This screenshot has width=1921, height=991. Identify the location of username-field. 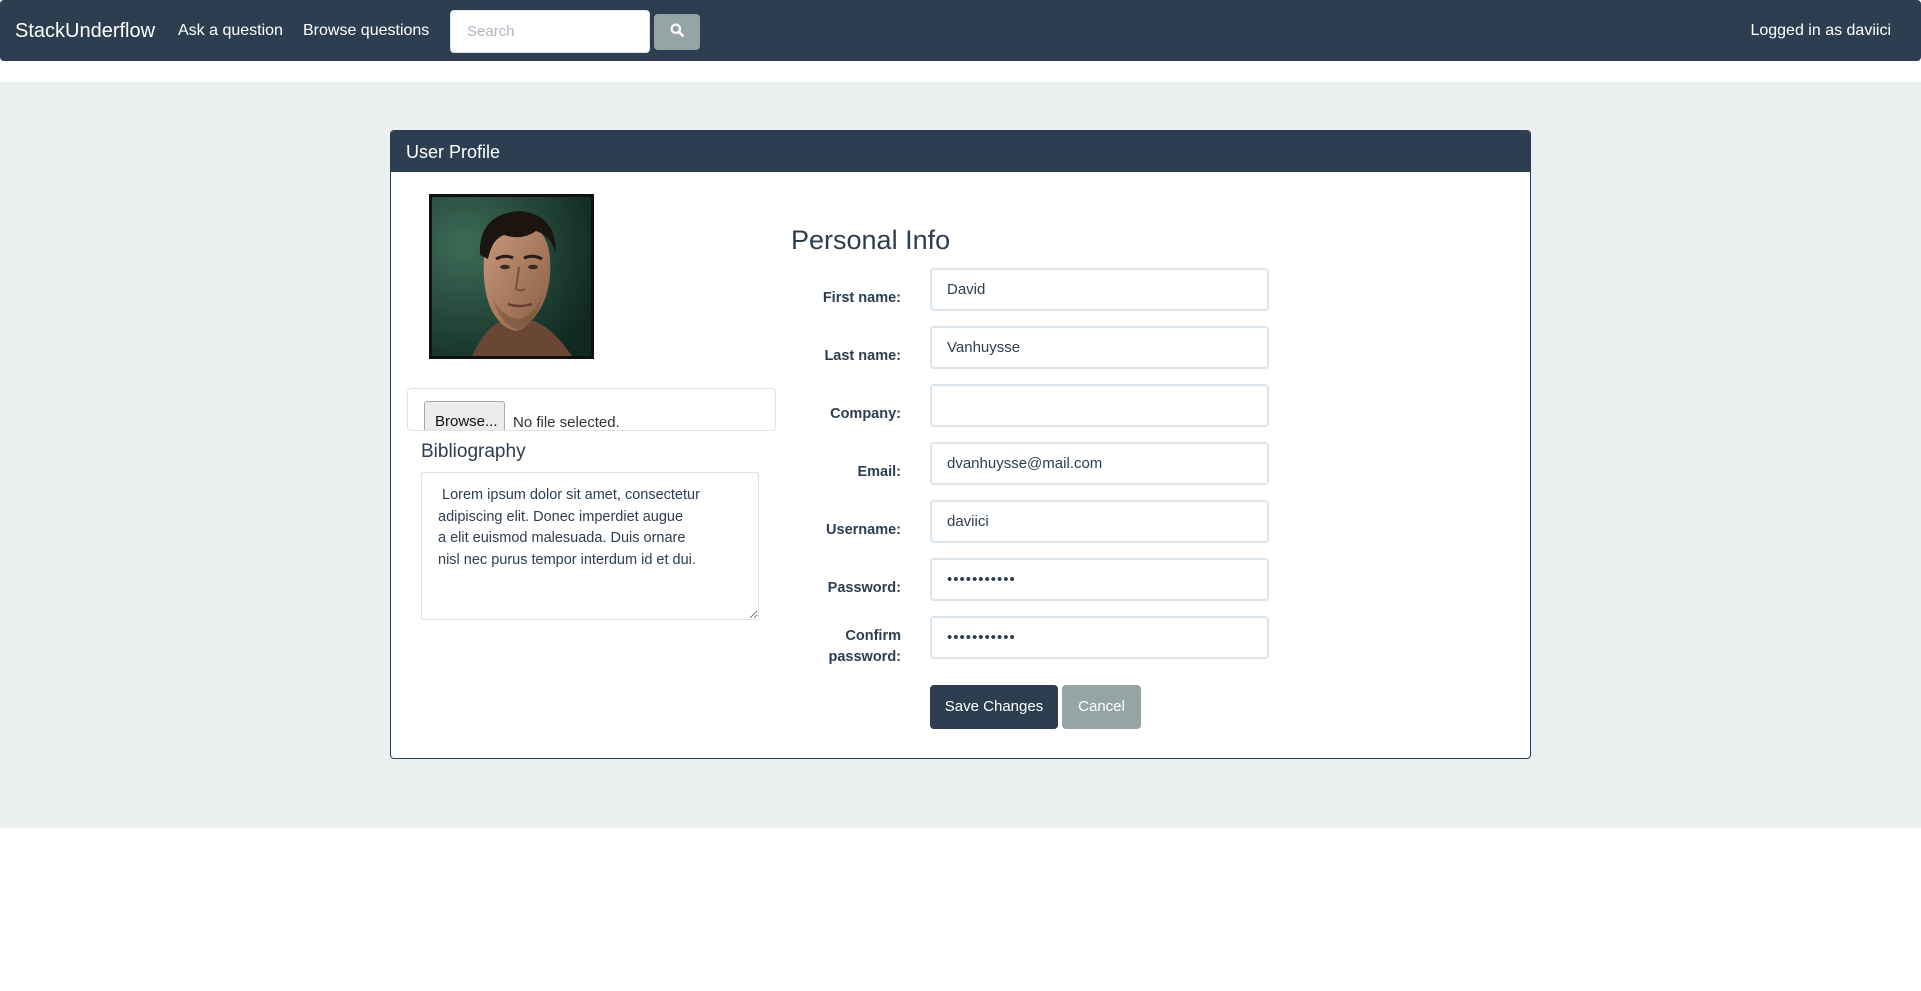
(1099, 521).